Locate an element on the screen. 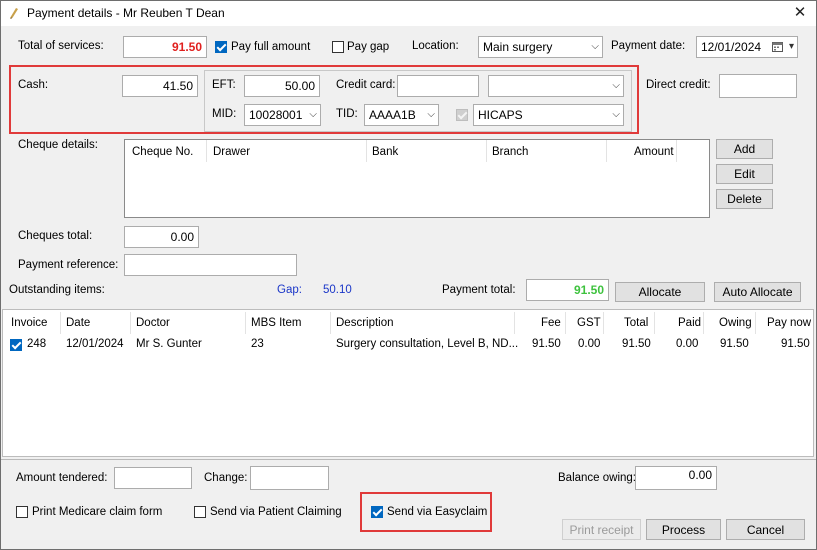  process-button: Process is located at coordinates (683, 529).